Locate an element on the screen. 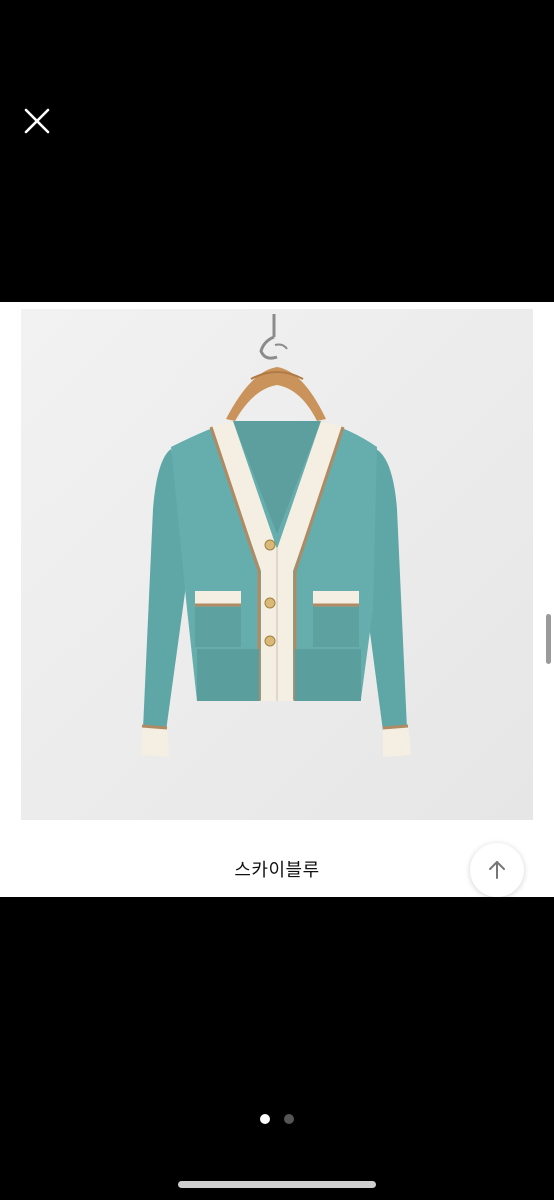  close-icon is located at coordinates (37, 121).